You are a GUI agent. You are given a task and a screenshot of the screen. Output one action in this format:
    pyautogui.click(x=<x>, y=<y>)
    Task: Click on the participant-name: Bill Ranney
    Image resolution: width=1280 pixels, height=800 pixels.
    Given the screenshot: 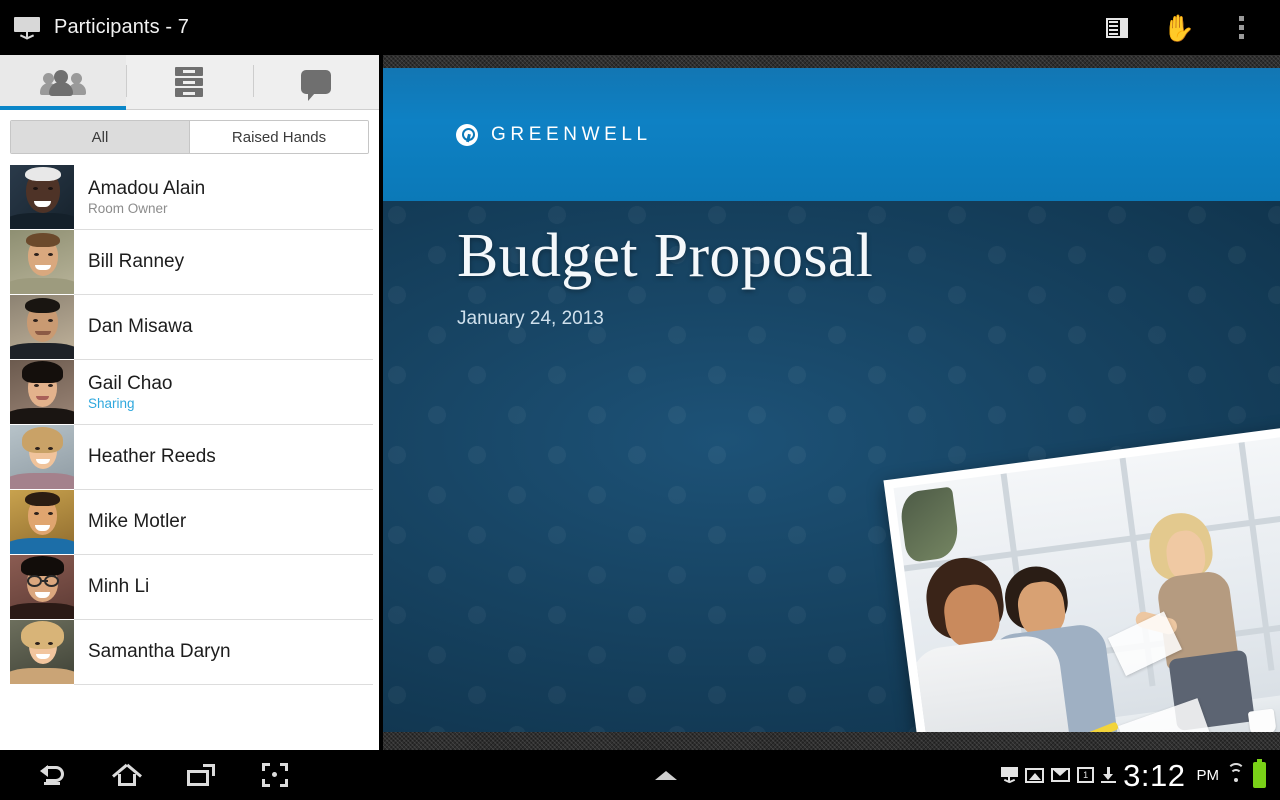 What is the action you would take?
    pyautogui.click(x=136, y=262)
    